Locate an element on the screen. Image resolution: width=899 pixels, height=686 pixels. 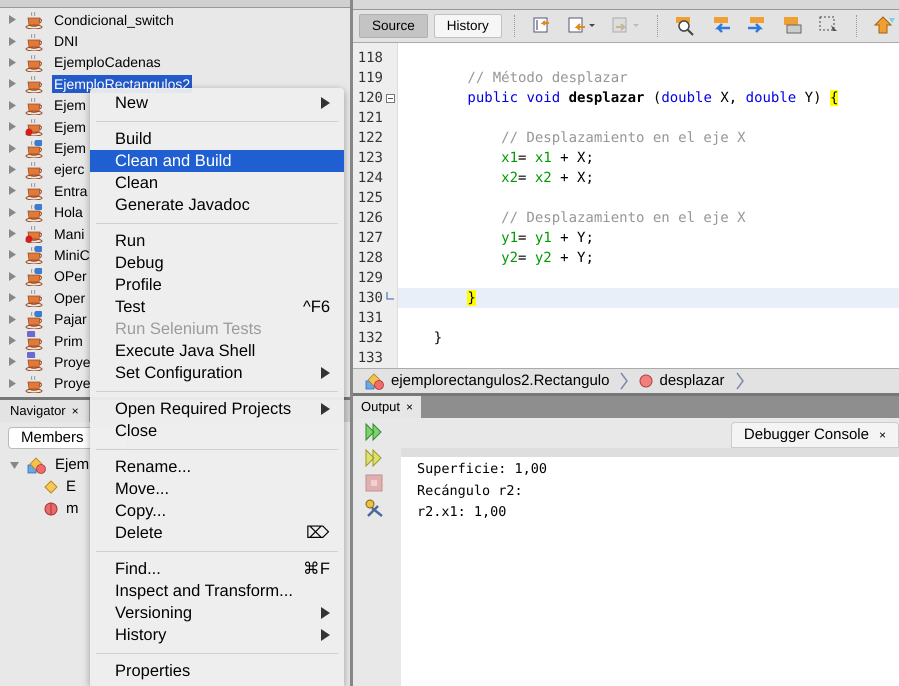
fold-toggle-icon is located at coordinates (390, 98).